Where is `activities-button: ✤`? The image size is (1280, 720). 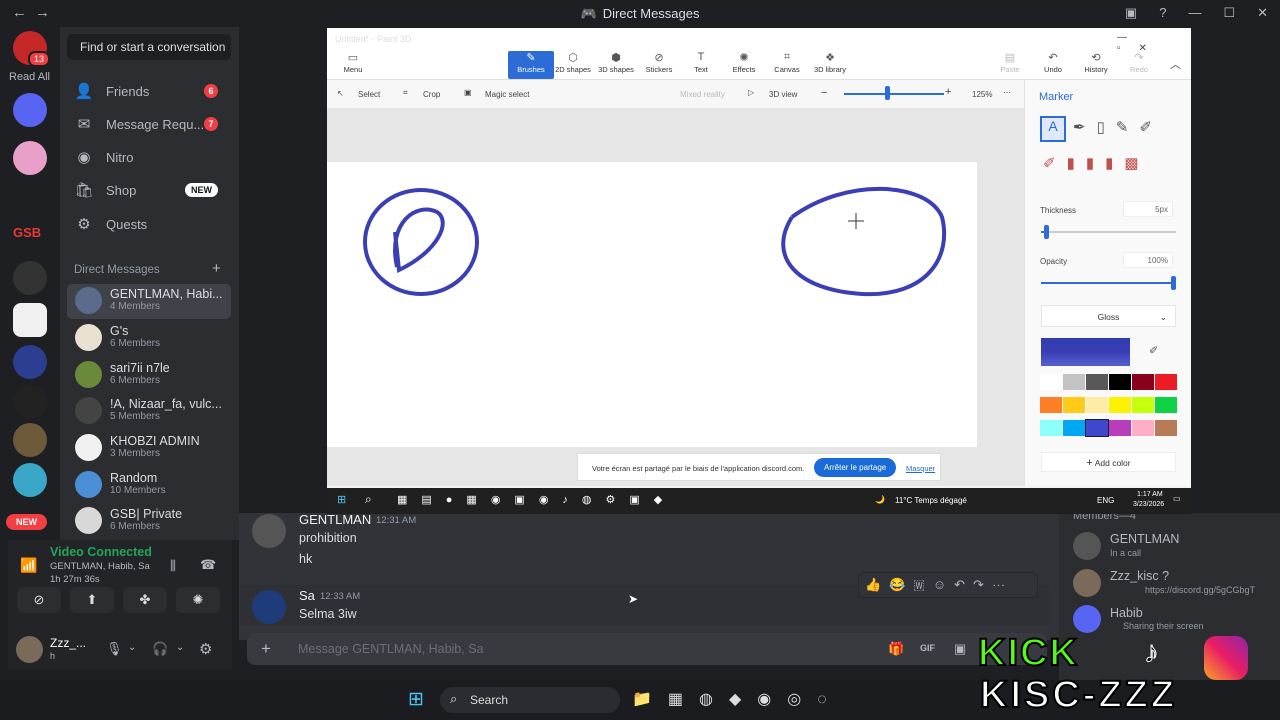 activities-button: ✤ is located at coordinates (145, 600).